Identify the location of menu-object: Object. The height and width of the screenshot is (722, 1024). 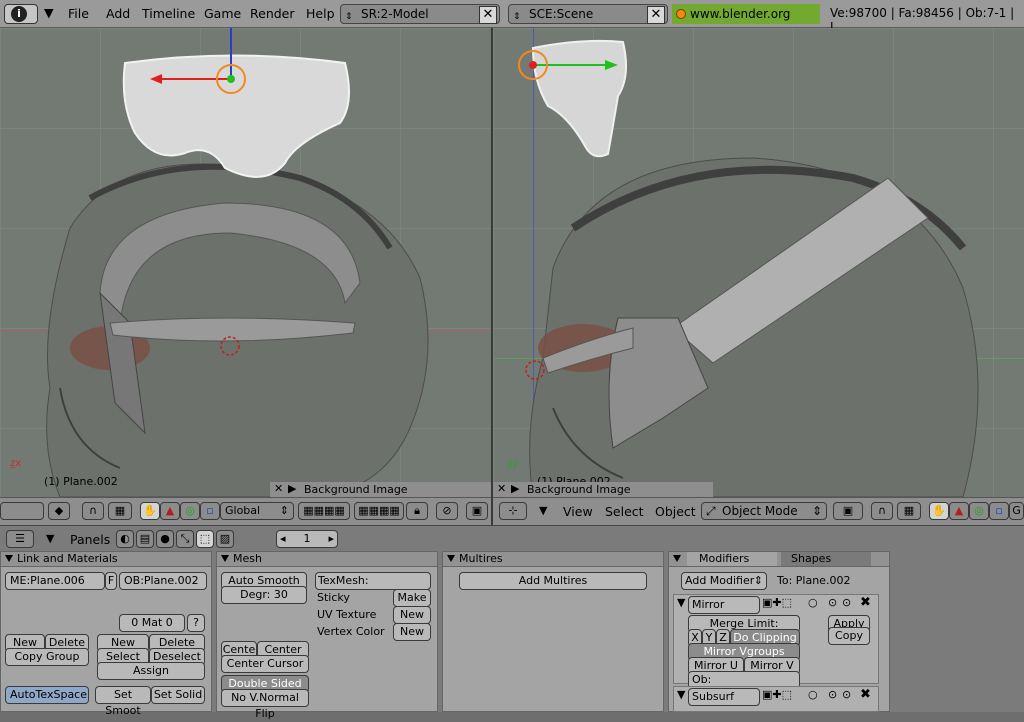
(675, 511).